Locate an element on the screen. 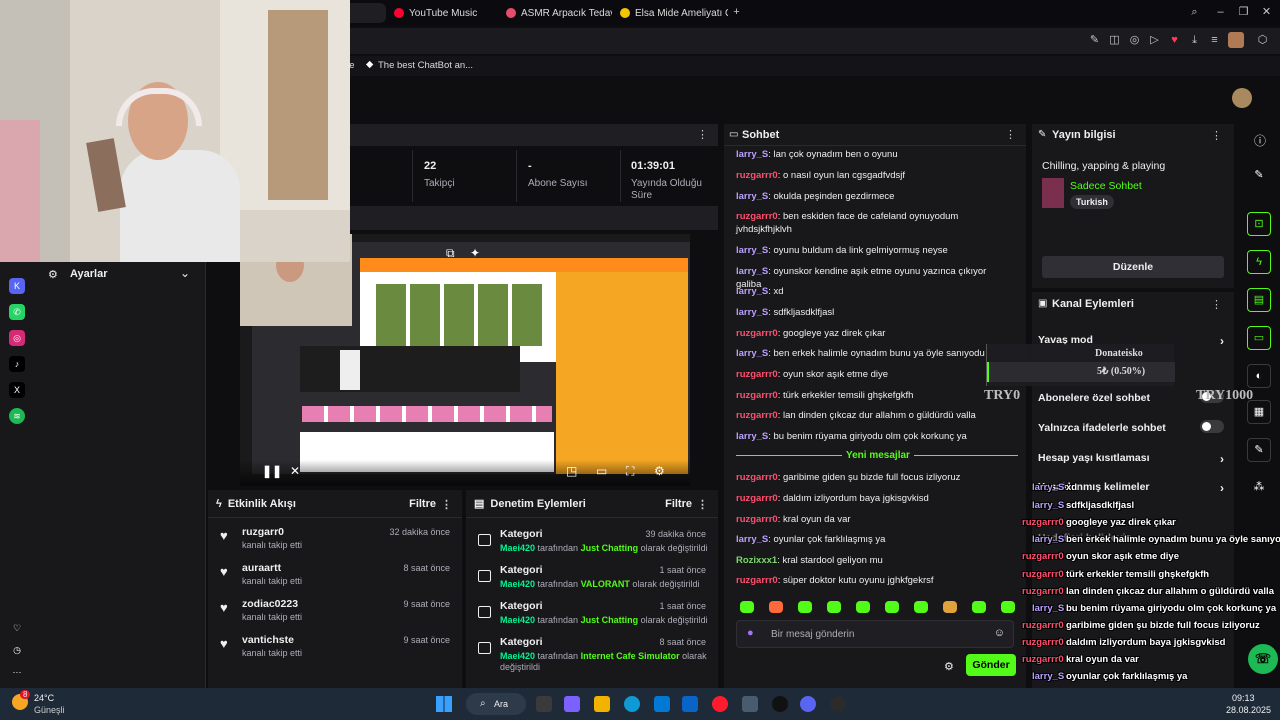 The image size is (1280, 720). chat-settings-icon: ⚙ is located at coordinates (949, 666).